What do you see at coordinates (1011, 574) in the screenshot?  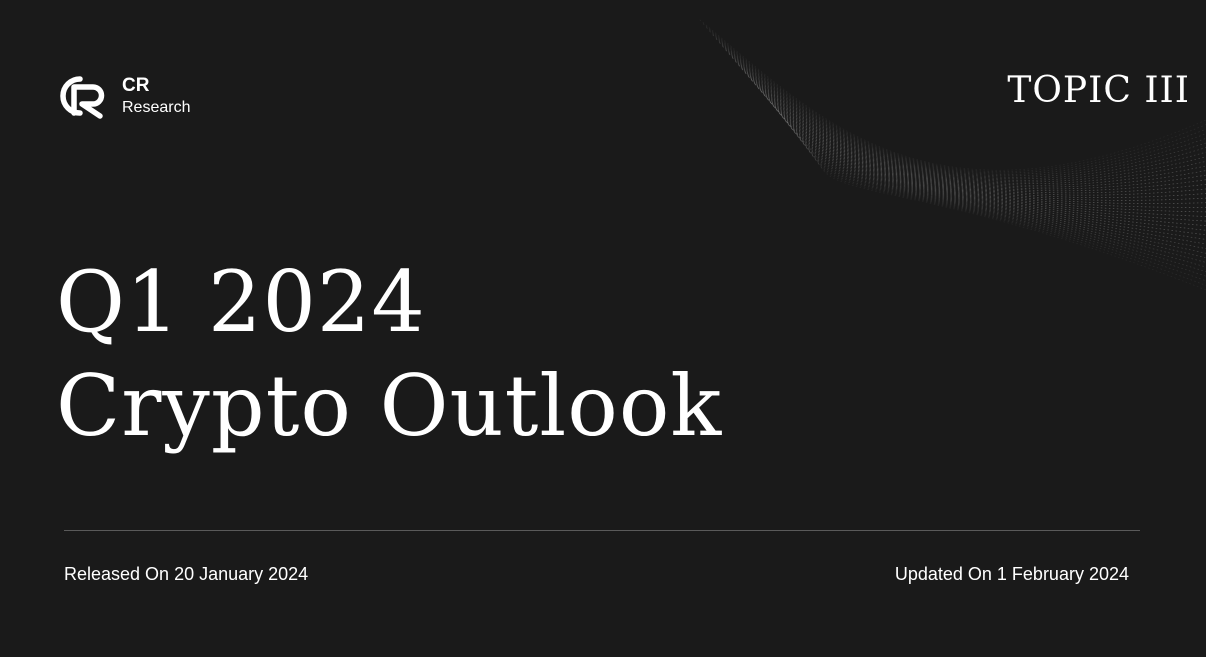 I see `updated-date: Updated On 1 February 2024` at bounding box center [1011, 574].